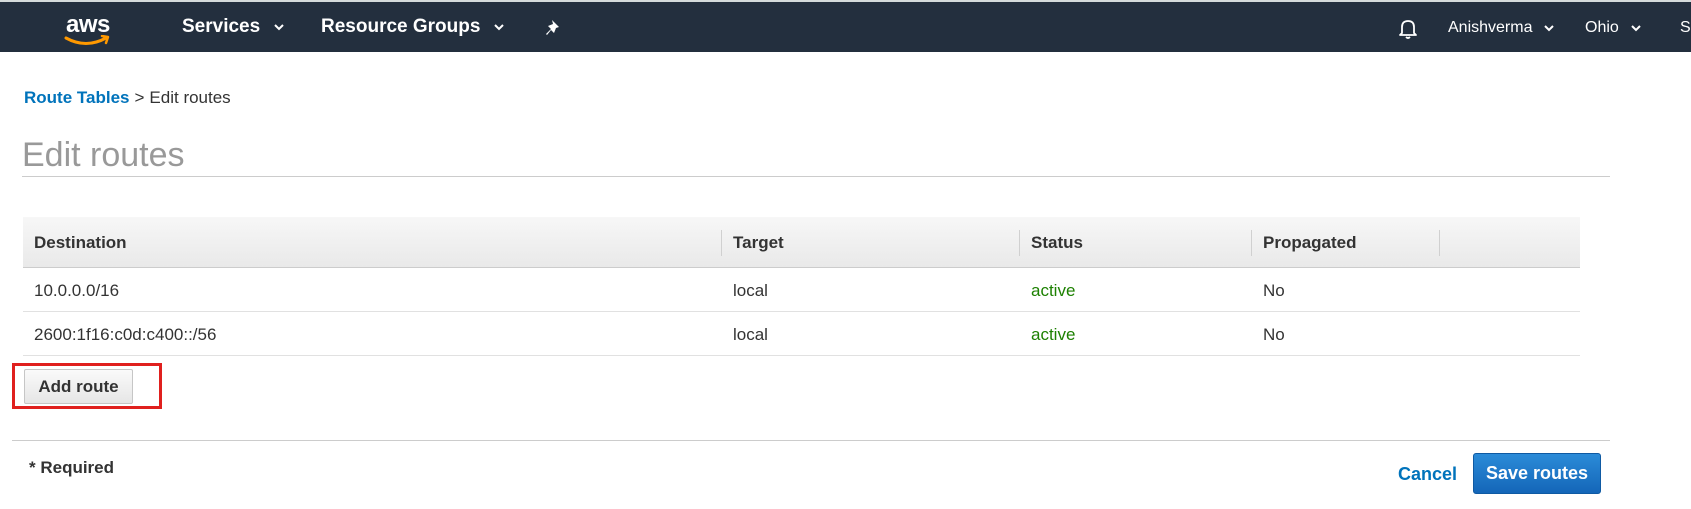 The image size is (1691, 509). What do you see at coordinates (221, 26) in the screenshot?
I see `services-label: Services` at bounding box center [221, 26].